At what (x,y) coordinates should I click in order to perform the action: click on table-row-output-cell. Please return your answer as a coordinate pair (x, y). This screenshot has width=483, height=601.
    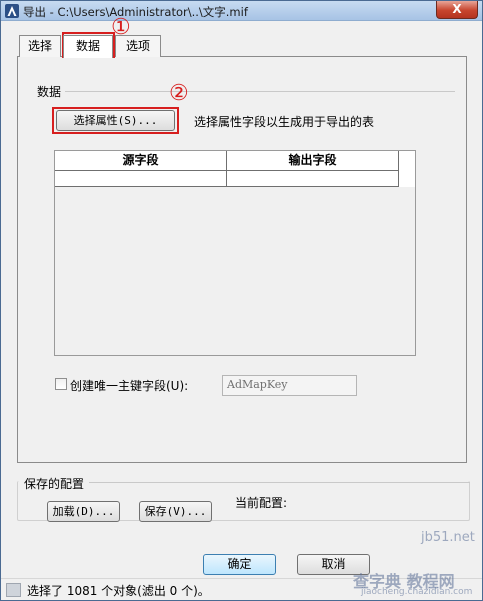
    Looking at the image, I should click on (313, 179).